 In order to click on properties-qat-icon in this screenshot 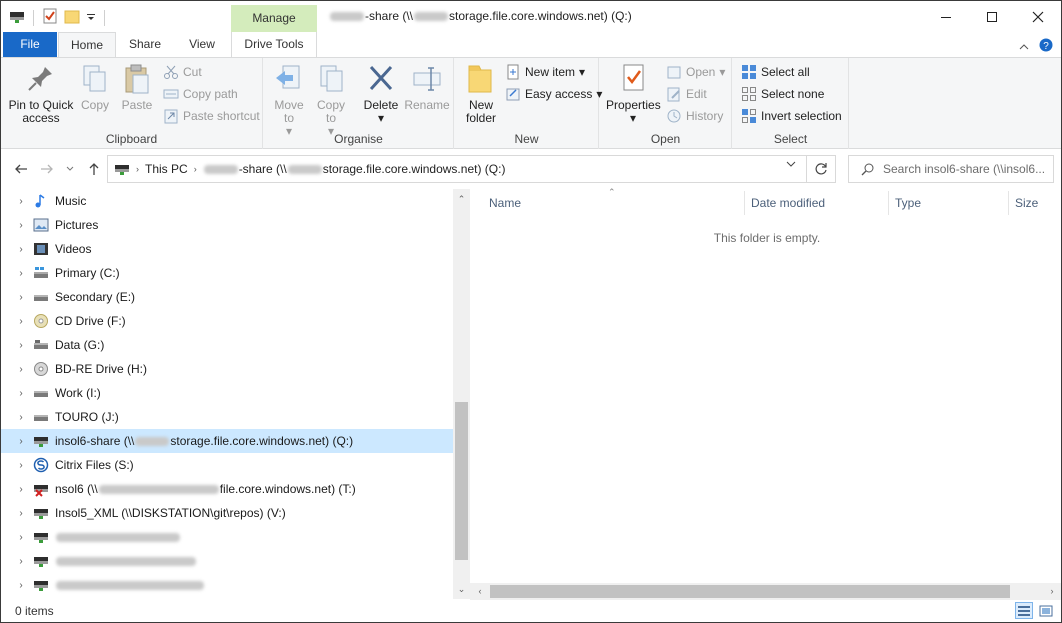, I will do `click(50, 17)`.